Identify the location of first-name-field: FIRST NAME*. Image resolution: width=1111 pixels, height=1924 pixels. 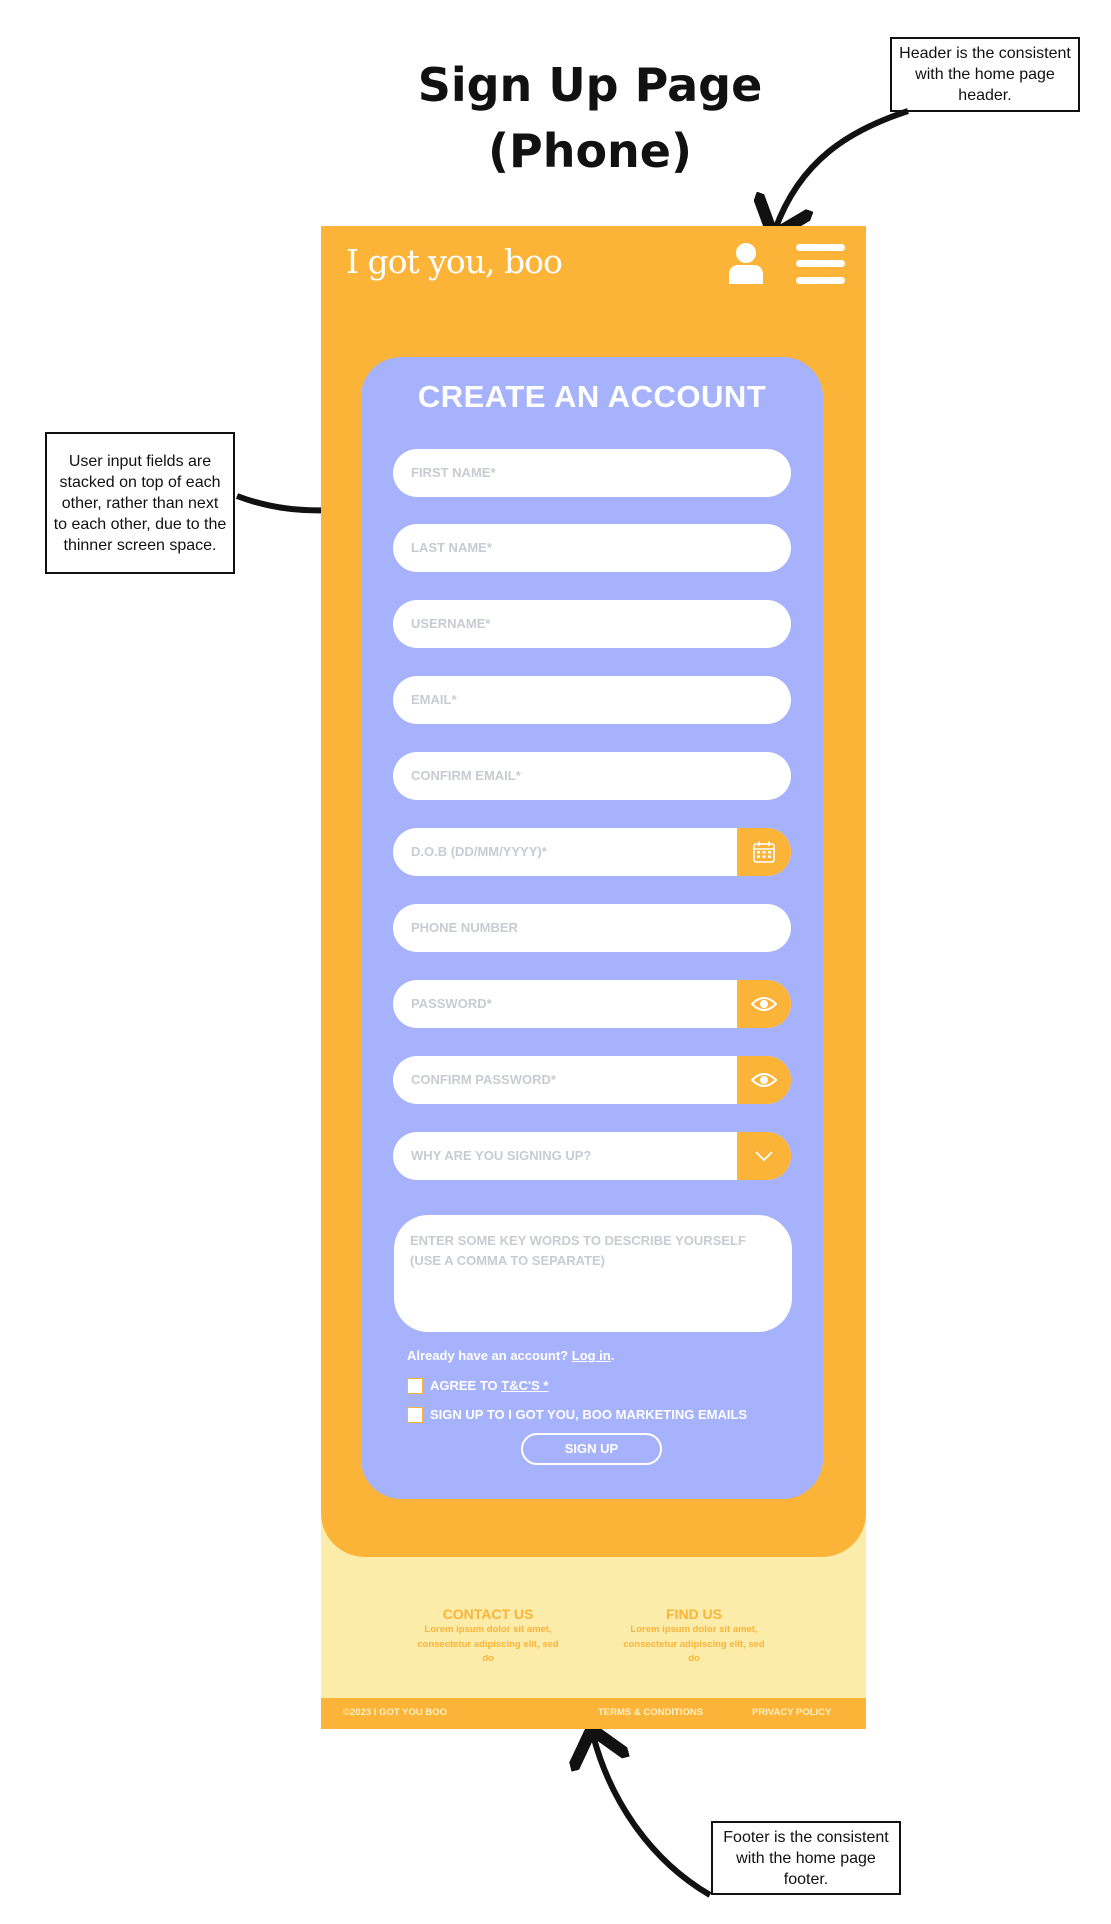
(592, 473).